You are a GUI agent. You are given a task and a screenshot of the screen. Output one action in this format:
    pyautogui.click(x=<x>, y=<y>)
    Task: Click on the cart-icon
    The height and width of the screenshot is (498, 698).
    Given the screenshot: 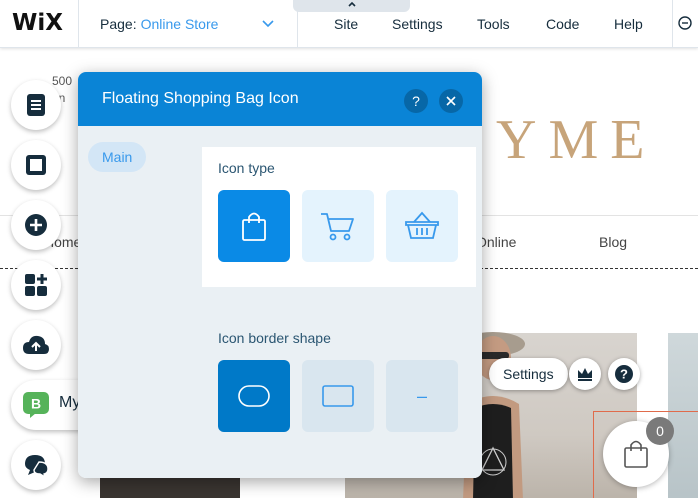 What is the action you would take?
    pyautogui.click(x=337, y=227)
    